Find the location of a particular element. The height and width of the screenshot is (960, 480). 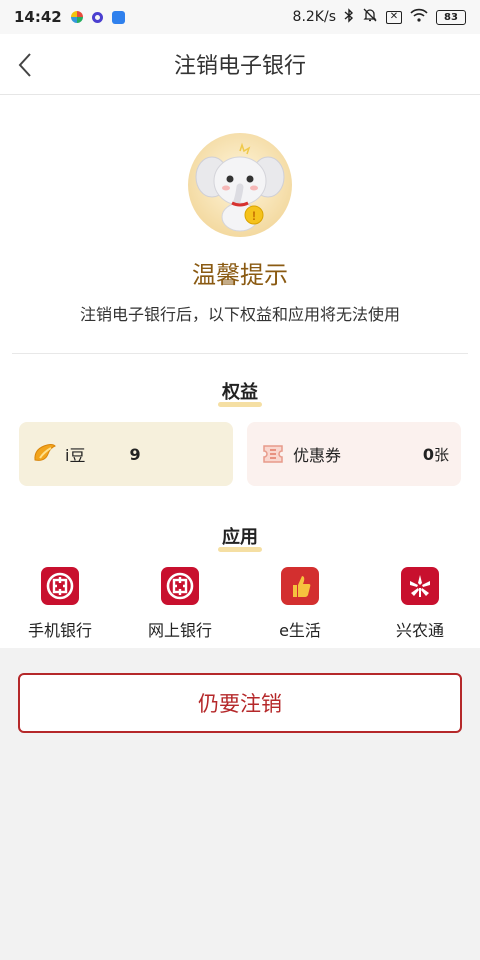

benefits-section-title: 权益 is located at coordinates (240, 392).